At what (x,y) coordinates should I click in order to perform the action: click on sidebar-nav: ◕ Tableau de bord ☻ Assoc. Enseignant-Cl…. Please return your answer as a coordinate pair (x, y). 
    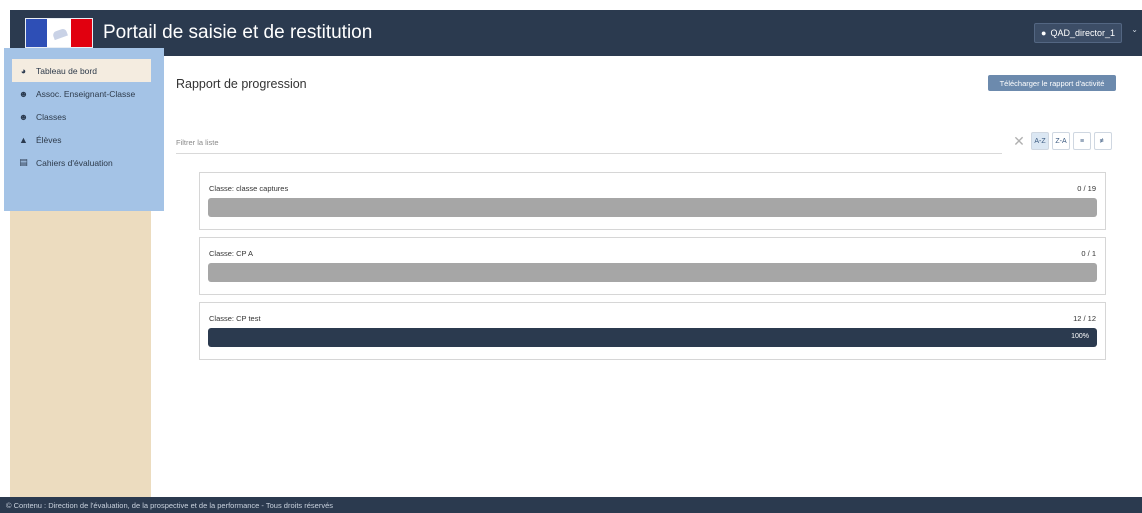
    Looking at the image, I should click on (81, 116).